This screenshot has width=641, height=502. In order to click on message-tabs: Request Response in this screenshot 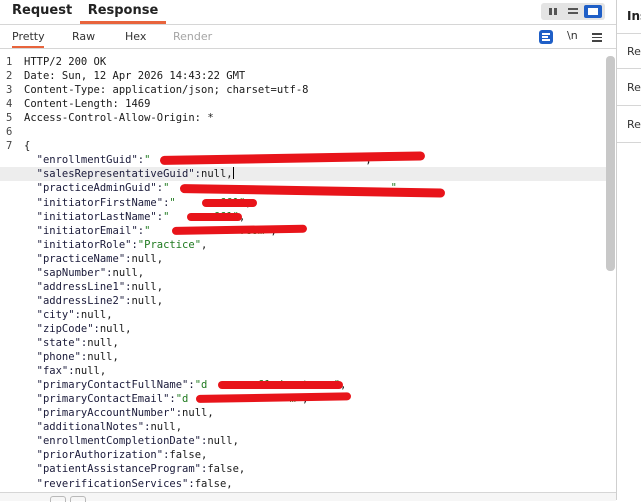, I will do `click(308, 12)`.